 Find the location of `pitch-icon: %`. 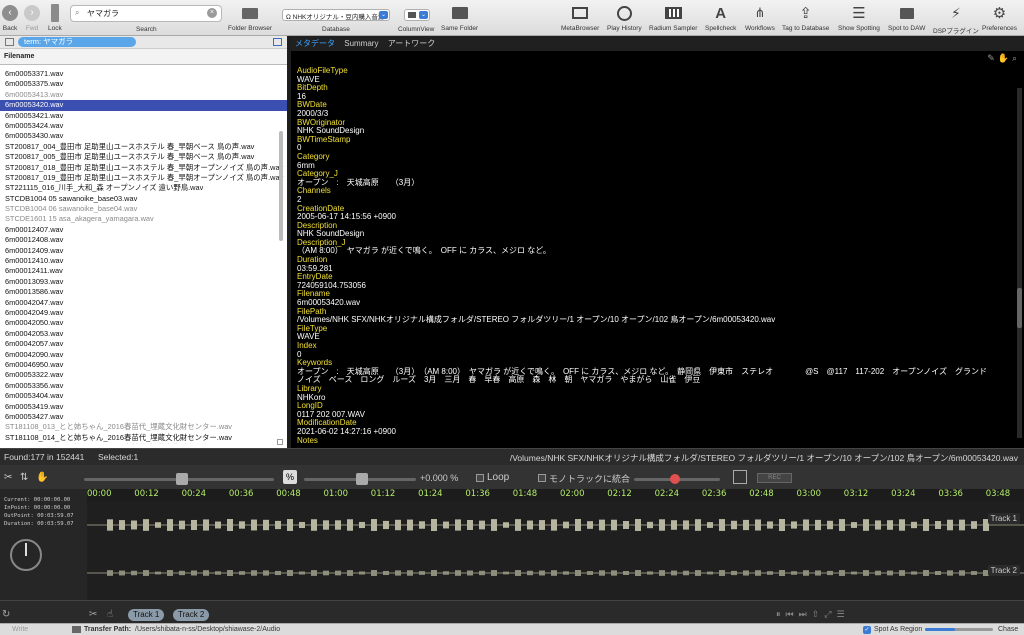

pitch-icon: % is located at coordinates (290, 477).